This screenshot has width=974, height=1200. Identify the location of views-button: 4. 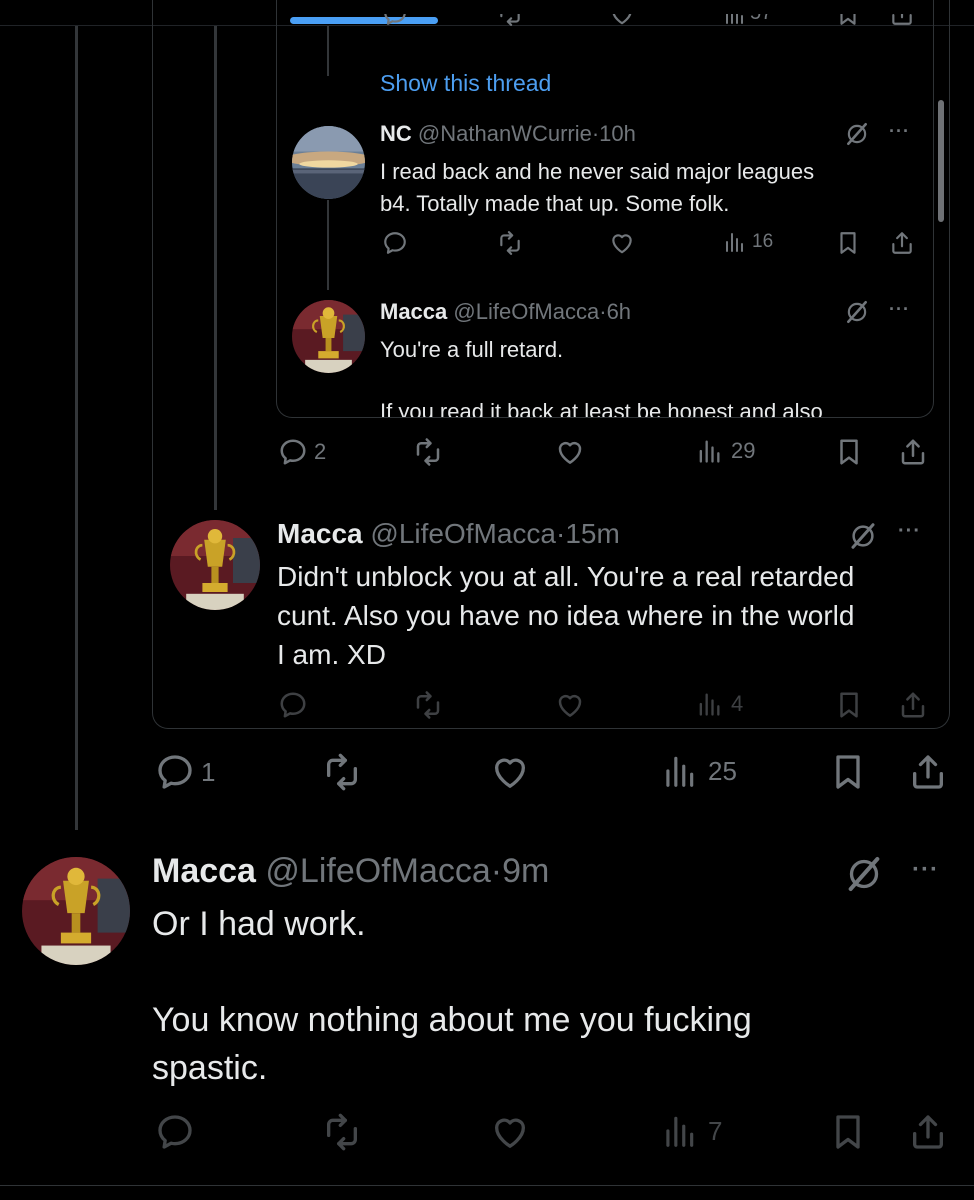
(719, 704).